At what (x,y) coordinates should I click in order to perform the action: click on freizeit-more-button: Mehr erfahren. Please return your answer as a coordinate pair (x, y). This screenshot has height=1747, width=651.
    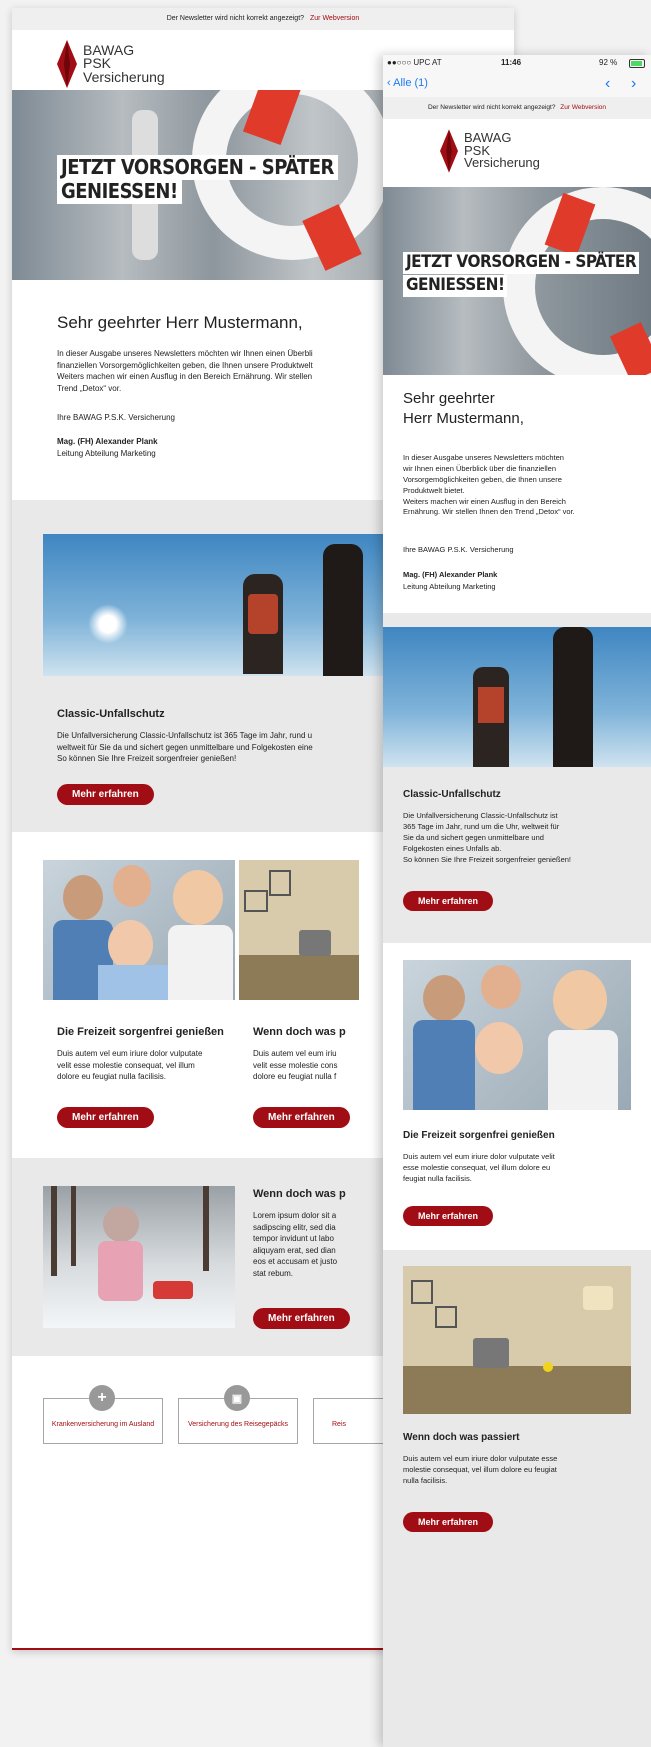
    Looking at the image, I should click on (105, 1117).